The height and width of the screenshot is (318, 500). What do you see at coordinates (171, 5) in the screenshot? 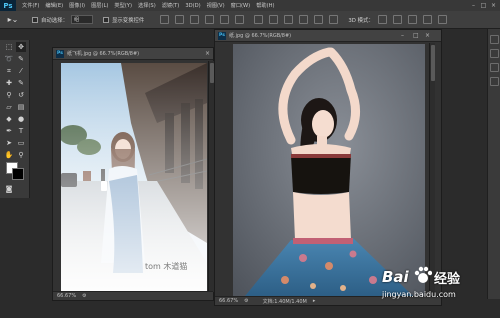
I see `menu-filter: 滤镜(T)` at bounding box center [171, 5].